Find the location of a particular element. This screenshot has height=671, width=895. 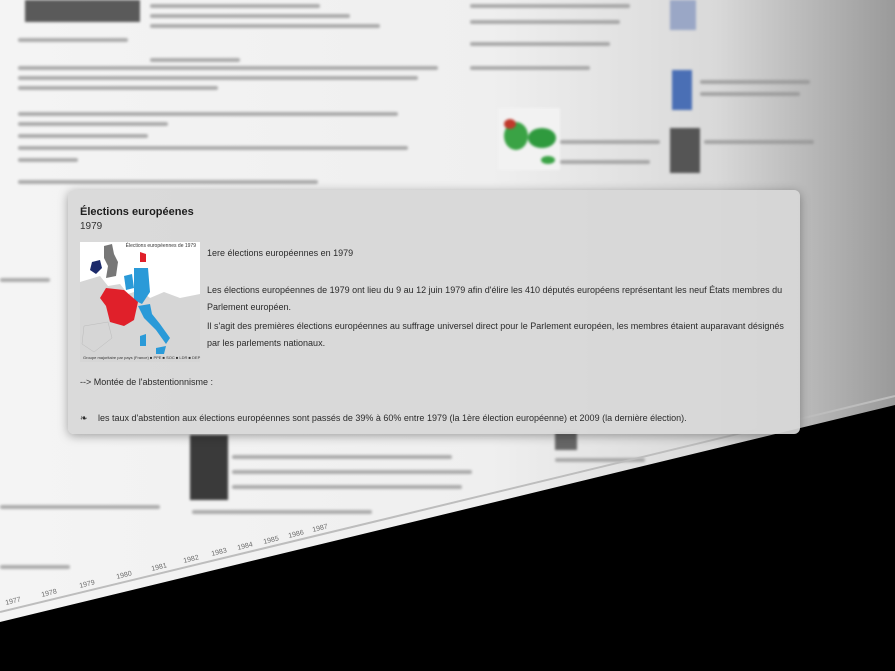

event-title: Élections européenes is located at coordinates (137, 212).